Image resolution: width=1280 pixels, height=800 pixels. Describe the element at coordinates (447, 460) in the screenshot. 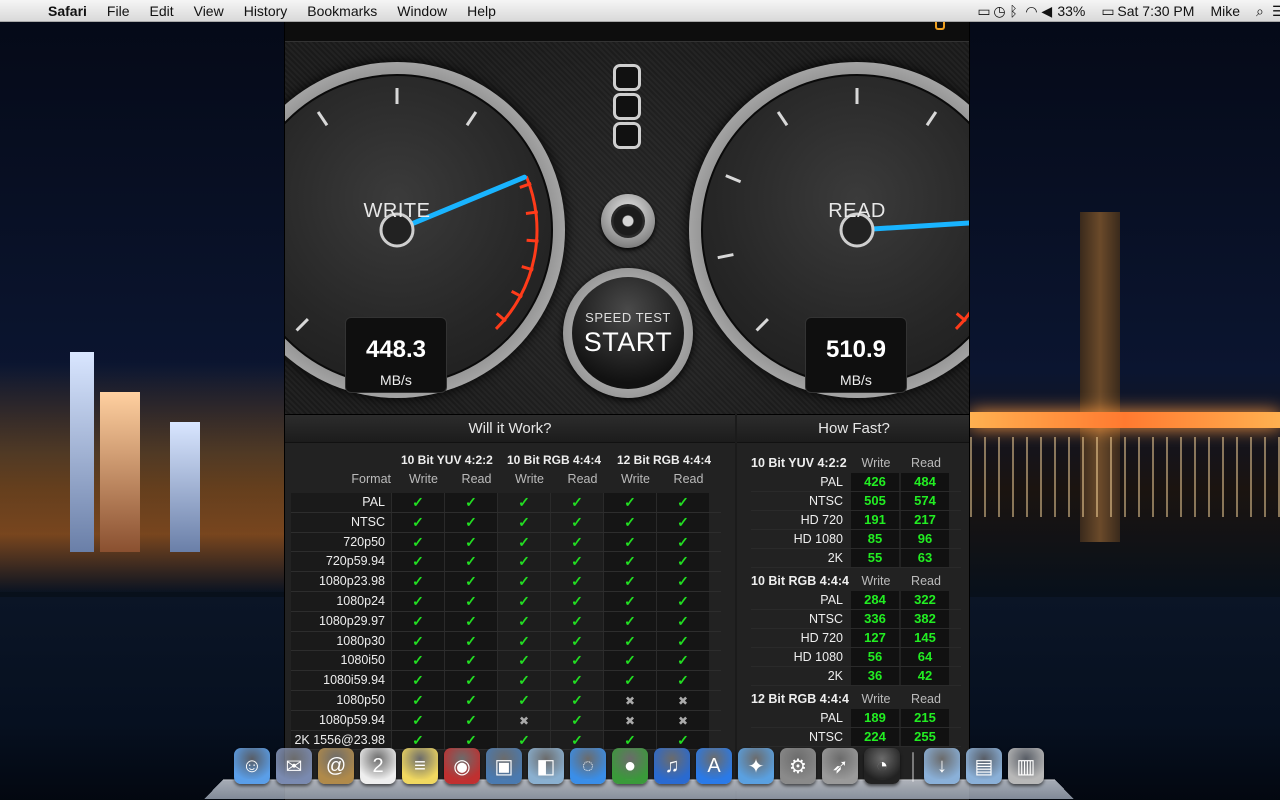

I see `group-header-yuv: 10 Bit YUV 4:2:2` at that location.